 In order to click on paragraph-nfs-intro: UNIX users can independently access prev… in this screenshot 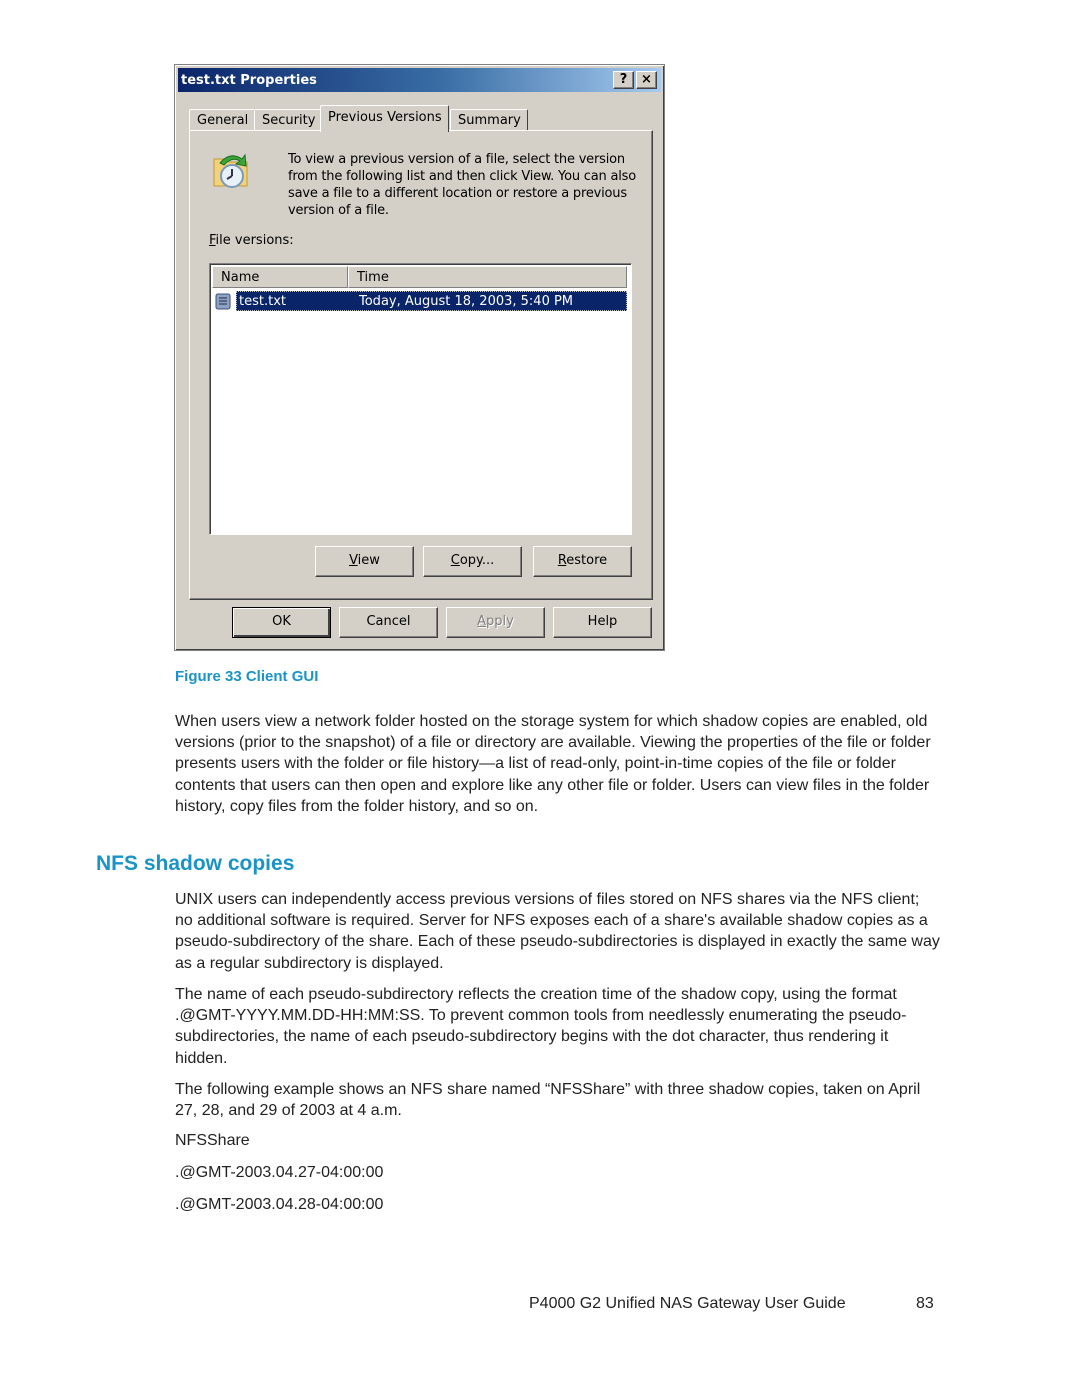, I will do `click(557, 931)`.